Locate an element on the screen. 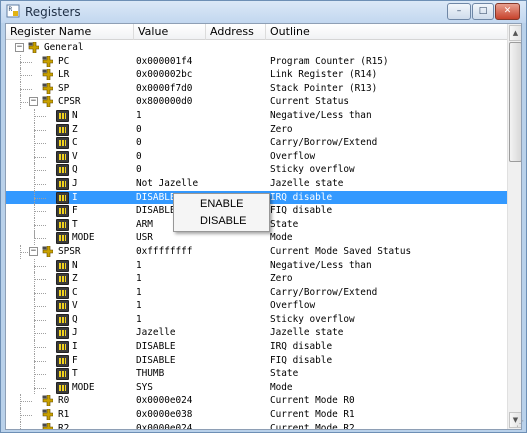 The width and height of the screenshot is (527, 433). column-header-value: Value is located at coordinates (170, 32).